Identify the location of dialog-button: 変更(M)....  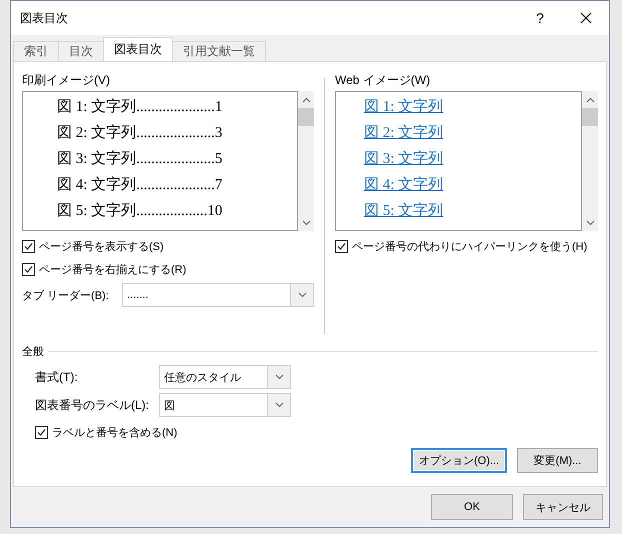
(557, 460).